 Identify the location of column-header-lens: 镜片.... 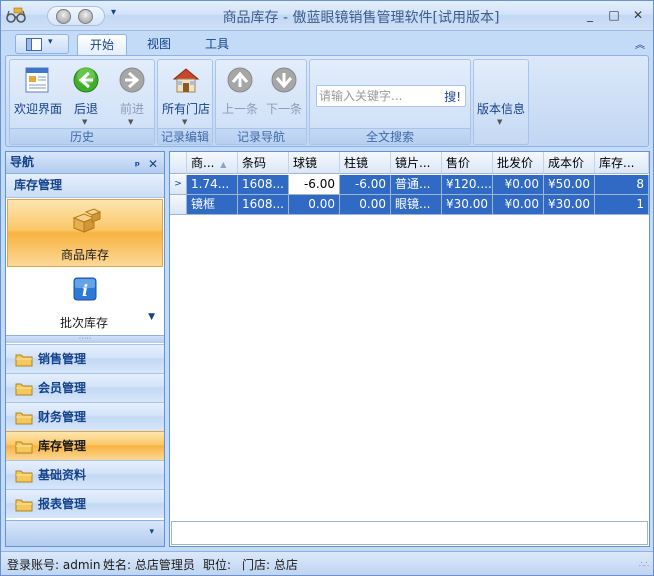
(416, 163).